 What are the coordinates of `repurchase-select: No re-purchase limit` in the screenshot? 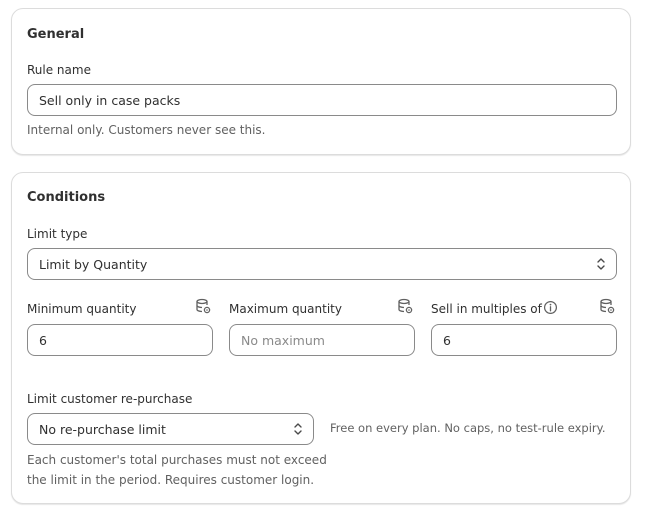 It's located at (170, 429).